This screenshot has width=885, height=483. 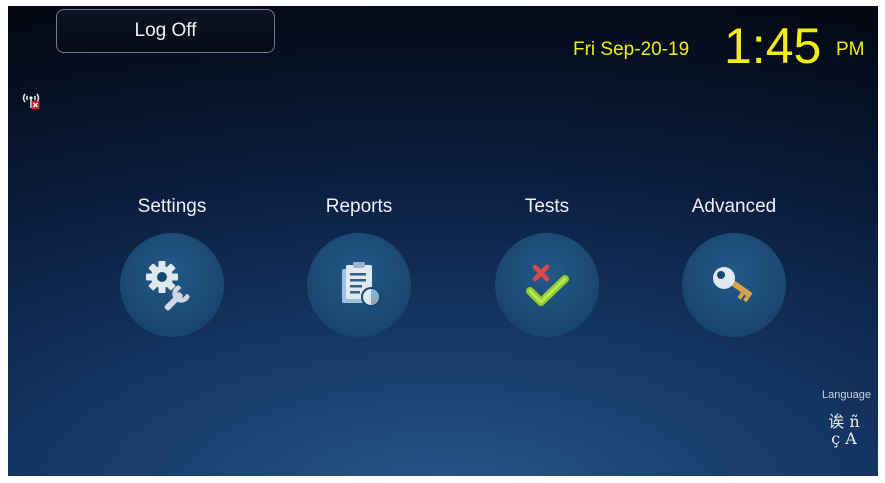 What do you see at coordinates (734, 207) in the screenshot?
I see `advanced-label: Advanced` at bounding box center [734, 207].